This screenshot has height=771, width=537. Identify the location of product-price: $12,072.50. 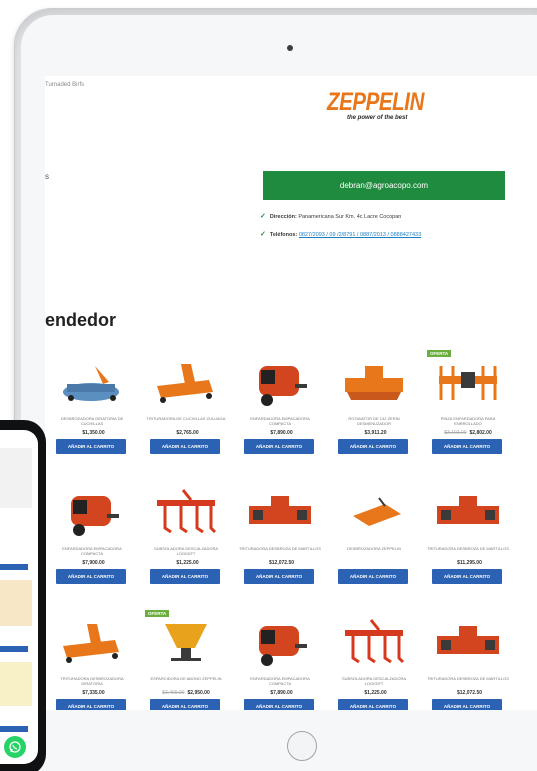
(280, 563).